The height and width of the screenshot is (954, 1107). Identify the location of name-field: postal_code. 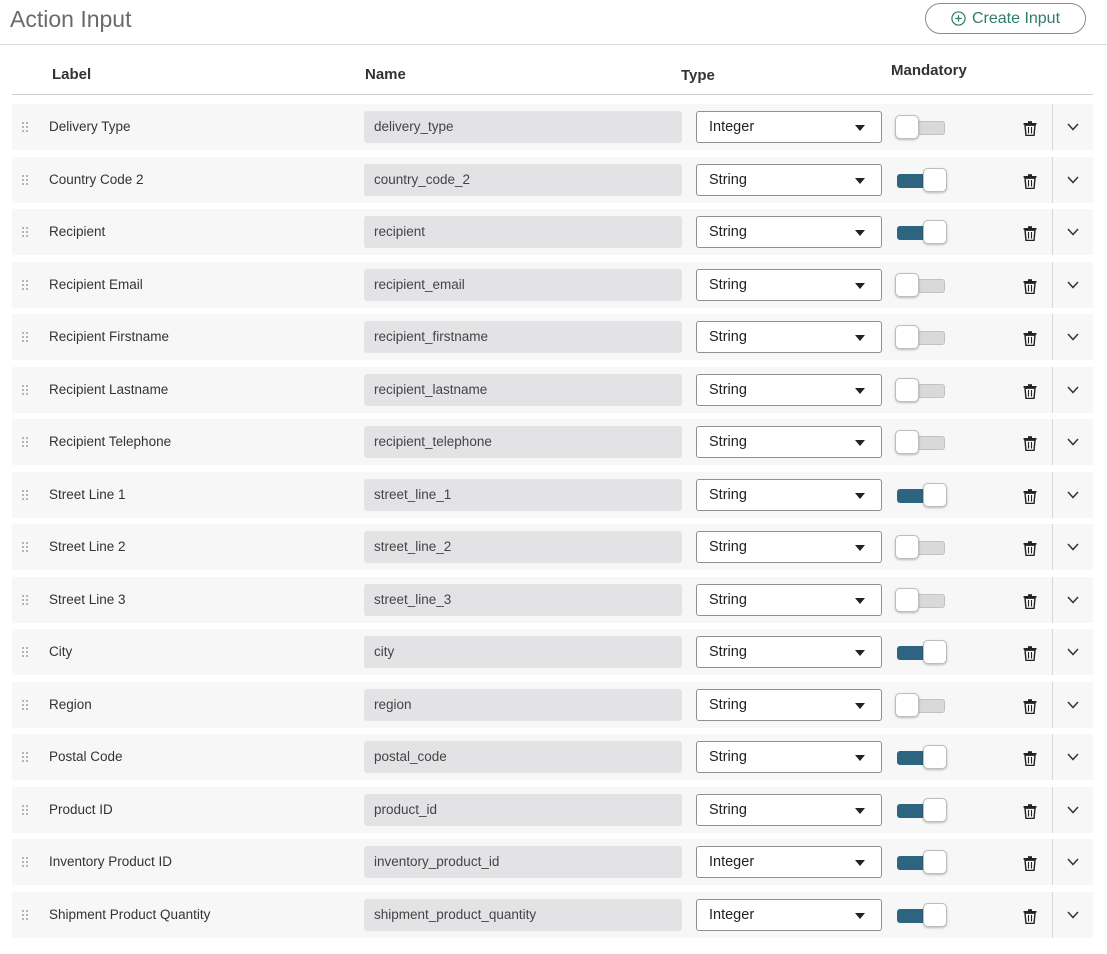
(523, 757).